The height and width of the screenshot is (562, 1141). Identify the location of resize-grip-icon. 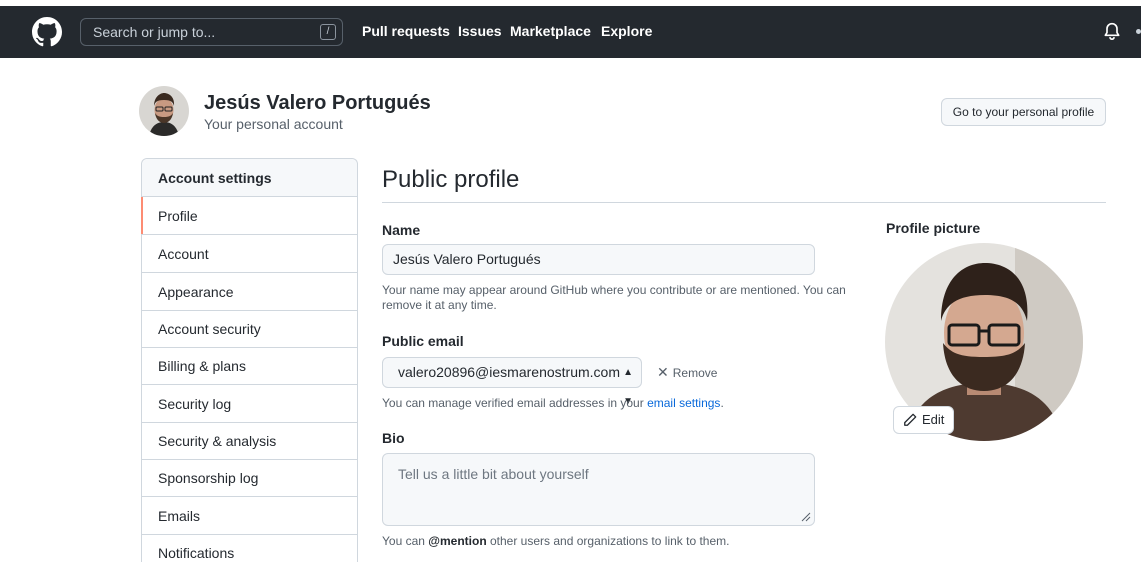
(806, 517).